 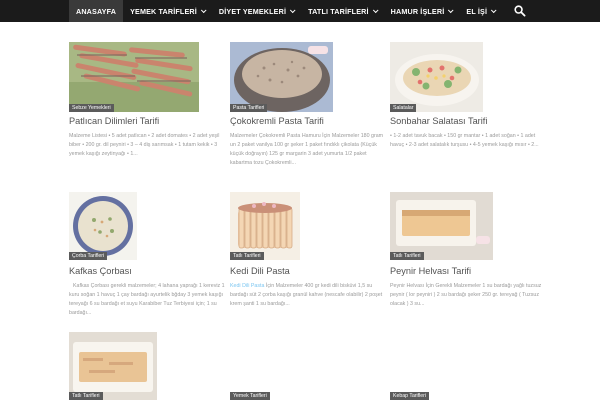 I want to click on cheese-halva-photo, so click(x=441, y=226).